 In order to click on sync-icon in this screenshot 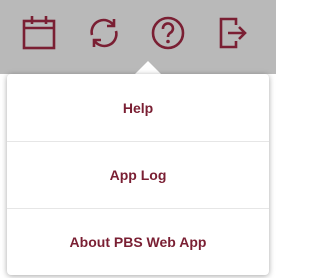, I will do `click(104, 33)`.